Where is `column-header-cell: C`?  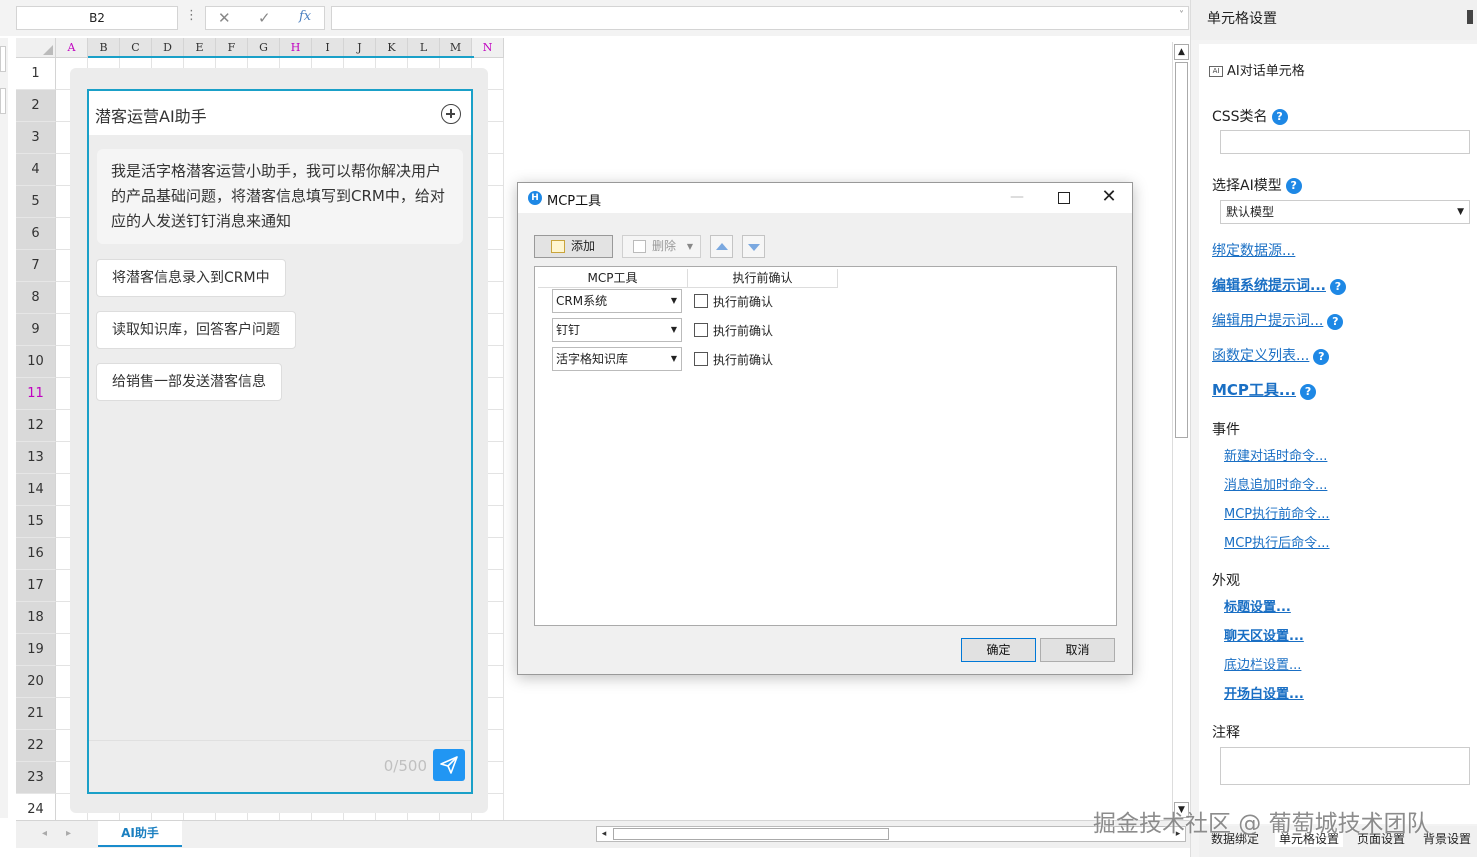 column-header-cell: C is located at coordinates (136, 48).